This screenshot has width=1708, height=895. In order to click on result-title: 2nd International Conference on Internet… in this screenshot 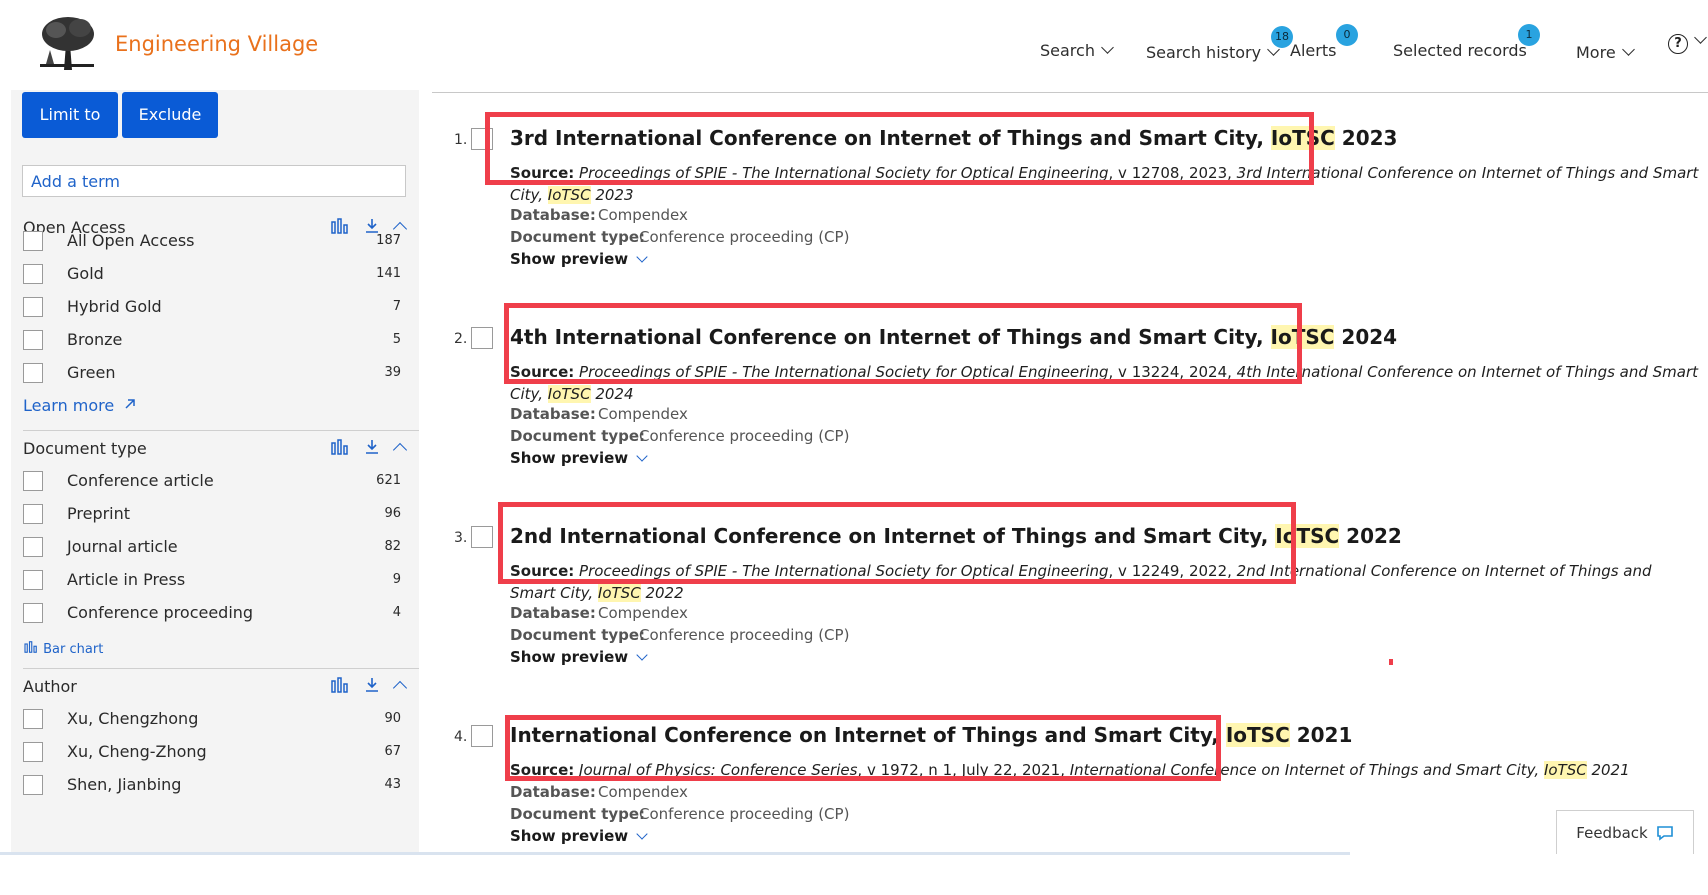, I will do `click(956, 536)`.